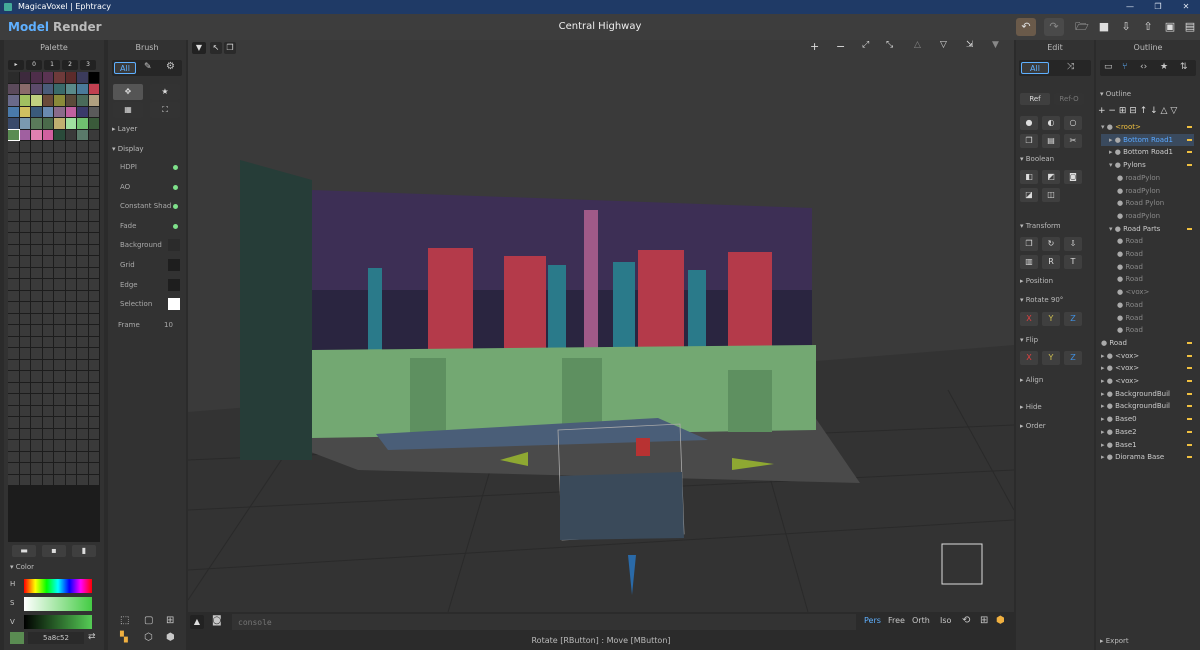 This screenshot has width=1200, height=650. I want to click on outline-item: ● Road, so click(1147, 305).